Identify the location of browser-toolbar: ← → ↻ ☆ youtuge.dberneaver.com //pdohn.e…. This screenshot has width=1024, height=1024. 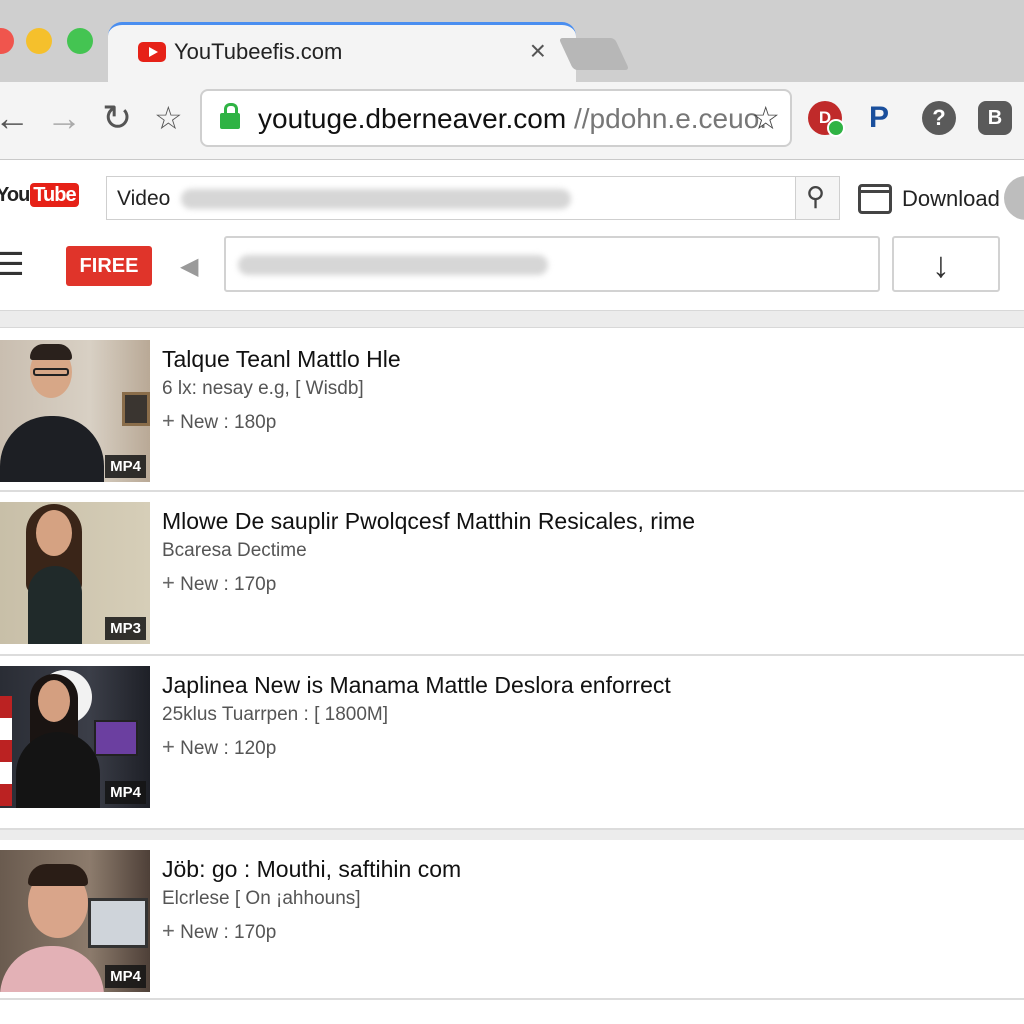
(512, 121).